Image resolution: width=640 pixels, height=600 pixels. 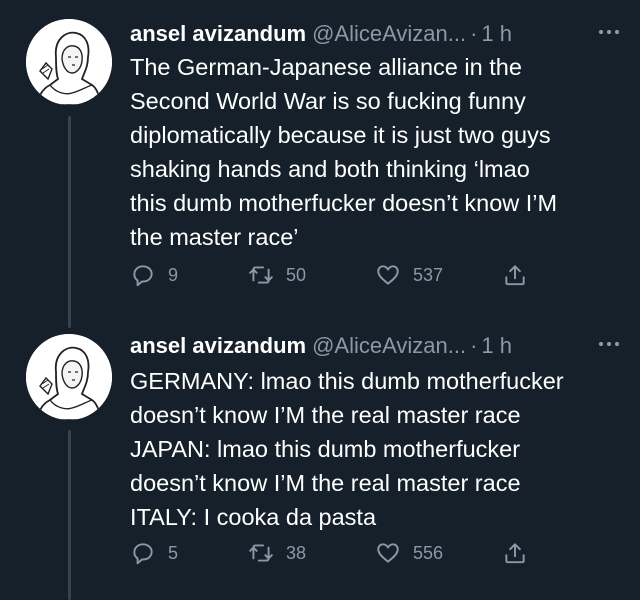 What do you see at coordinates (154, 553) in the screenshot?
I see `reply-button: 5` at bounding box center [154, 553].